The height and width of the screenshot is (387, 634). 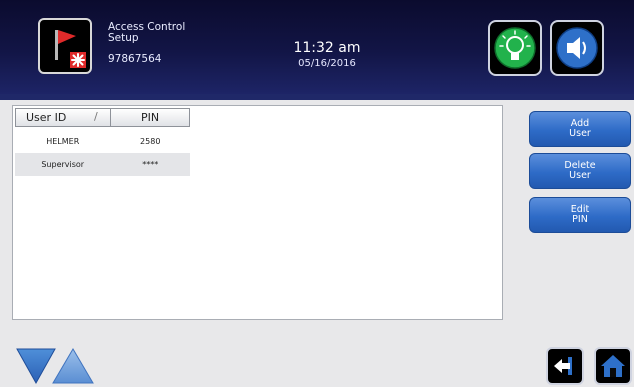 I want to click on back-button, so click(x=565, y=366).